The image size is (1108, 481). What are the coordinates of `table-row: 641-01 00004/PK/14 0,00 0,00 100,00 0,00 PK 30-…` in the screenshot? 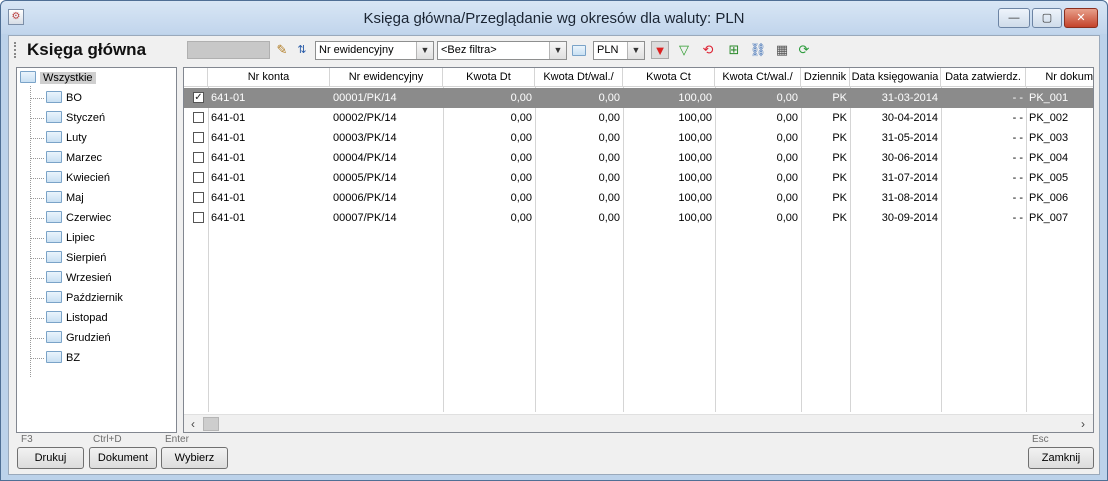 It's located at (638, 158).